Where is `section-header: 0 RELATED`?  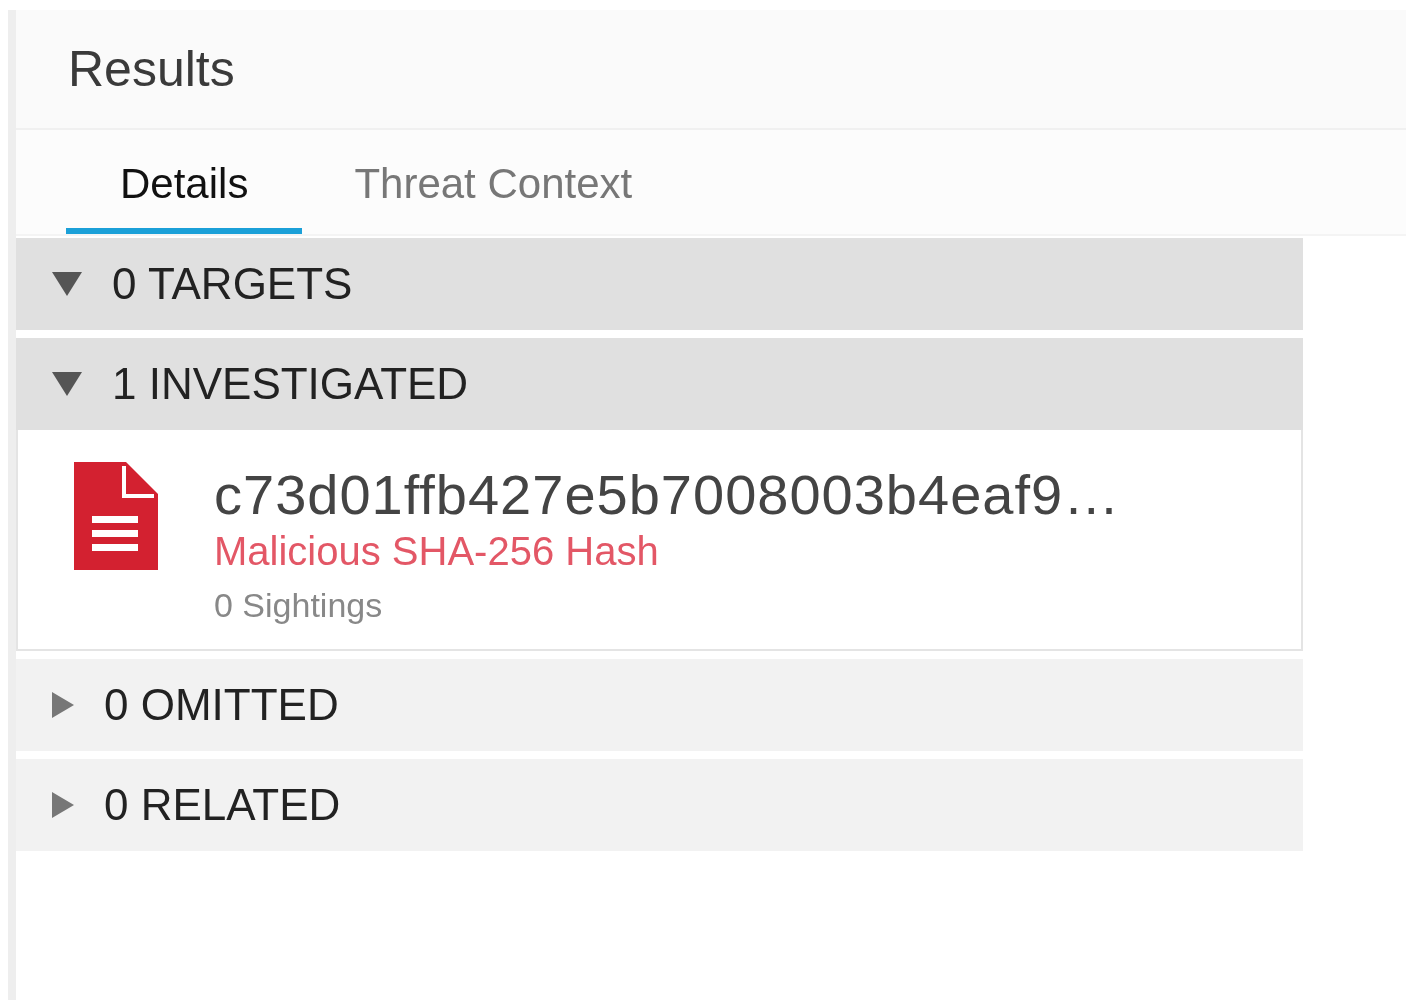 section-header: 0 RELATED is located at coordinates (659, 805).